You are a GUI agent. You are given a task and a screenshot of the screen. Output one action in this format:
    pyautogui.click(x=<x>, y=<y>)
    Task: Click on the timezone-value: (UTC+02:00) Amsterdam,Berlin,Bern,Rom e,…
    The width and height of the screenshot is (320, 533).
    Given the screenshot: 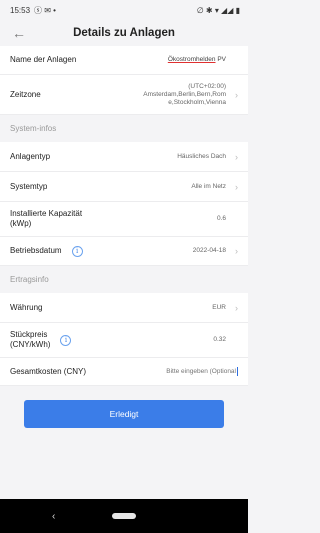 What is the action you would take?
    pyautogui.click(x=186, y=95)
    